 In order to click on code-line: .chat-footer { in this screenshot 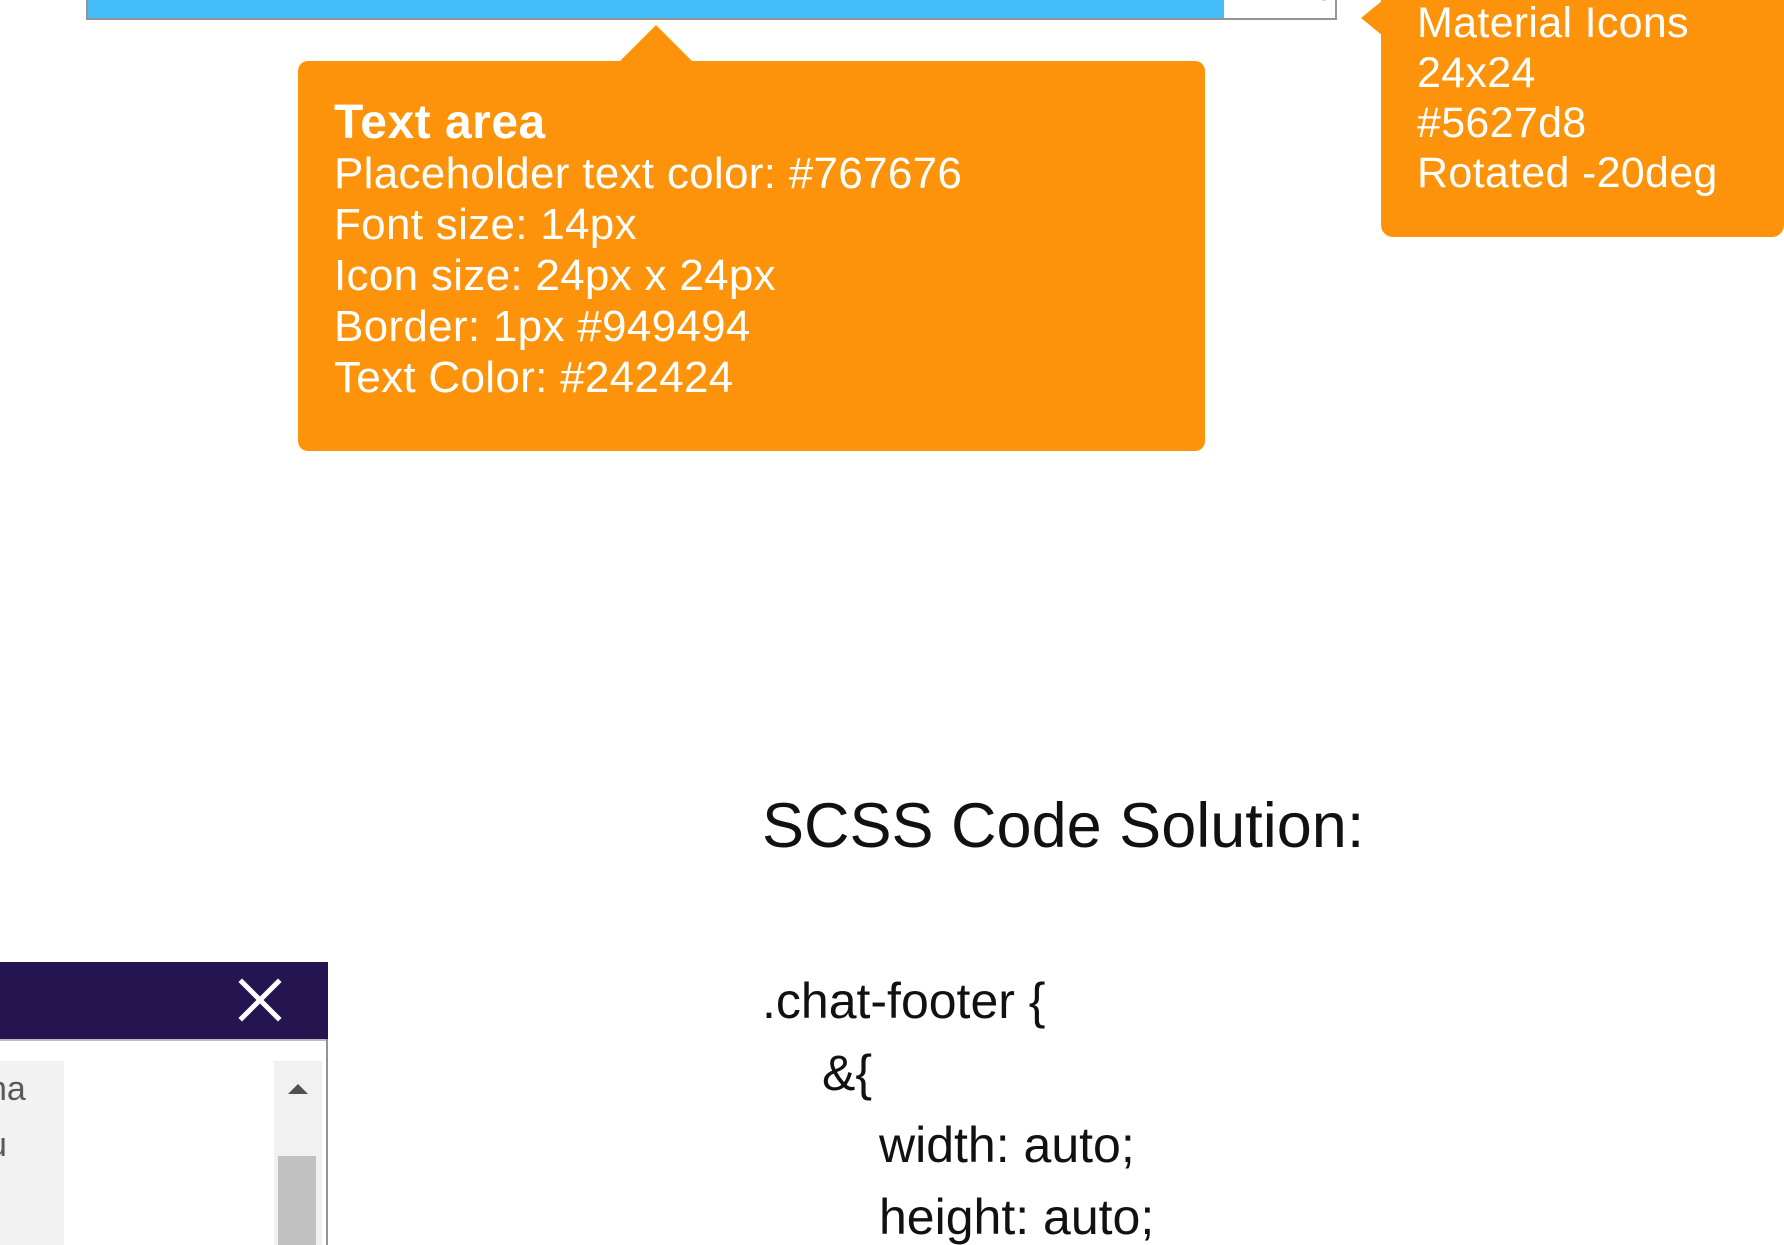, I will do `click(904, 1001)`.